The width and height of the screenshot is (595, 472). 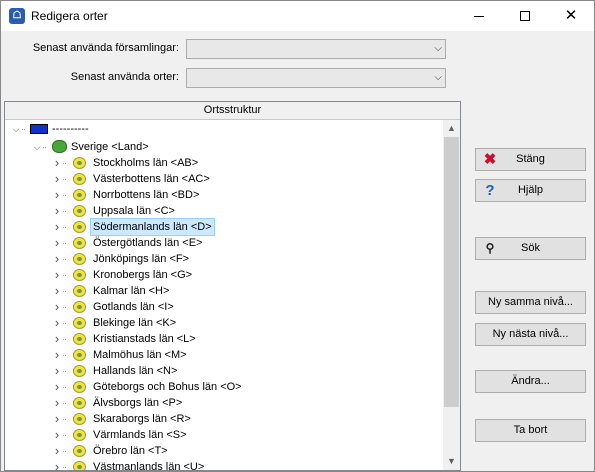 I want to click on close-window-button: ✕, so click(x=571, y=16).